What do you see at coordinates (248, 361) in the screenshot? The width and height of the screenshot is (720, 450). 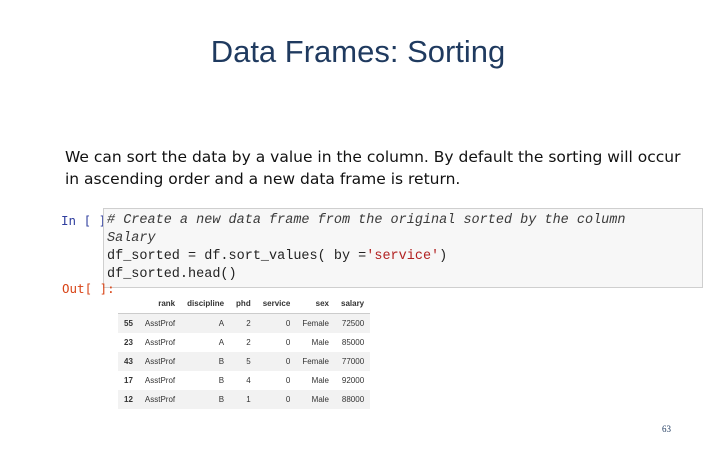 I see `cell-phd: 5` at bounding box center [248, 361].